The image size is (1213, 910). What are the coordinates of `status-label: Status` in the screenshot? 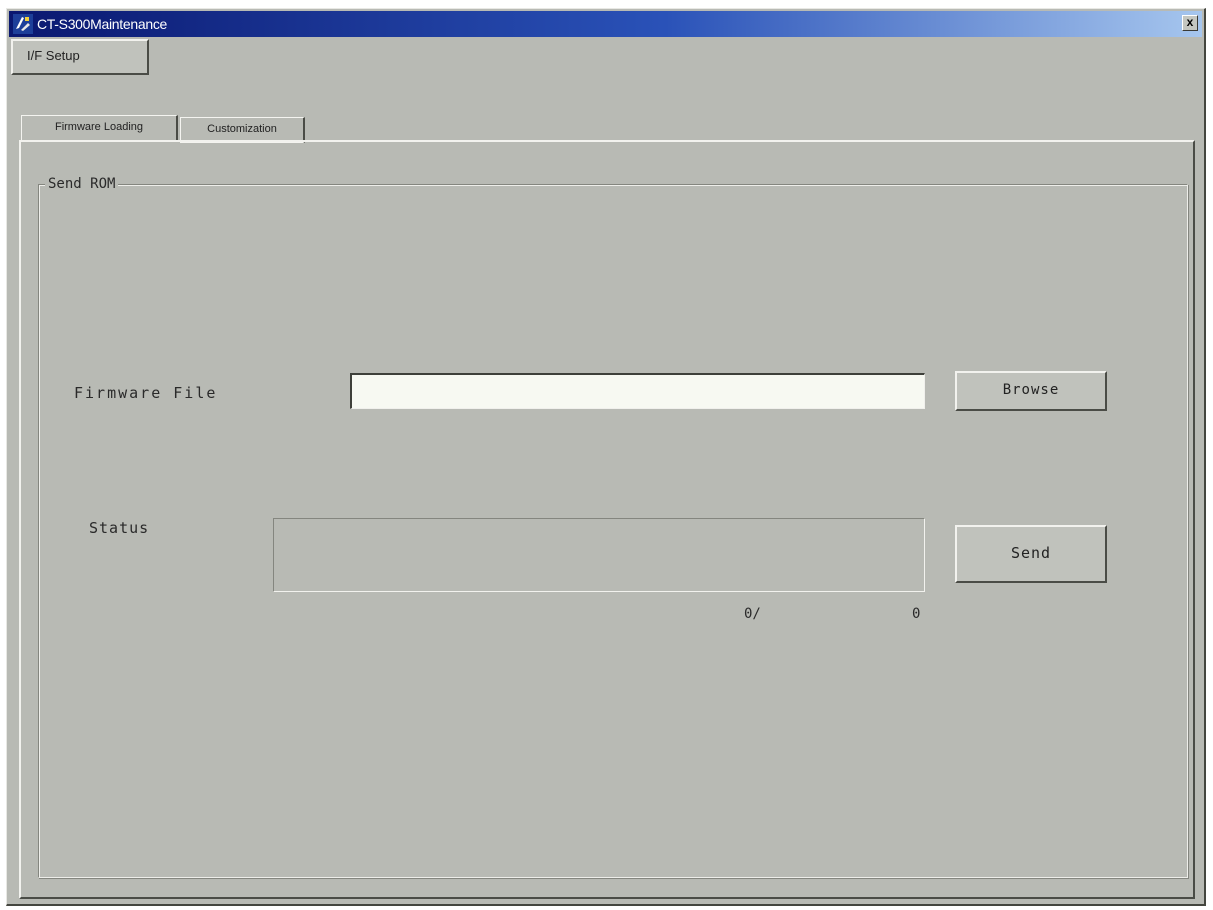 It's located at (119, 528).